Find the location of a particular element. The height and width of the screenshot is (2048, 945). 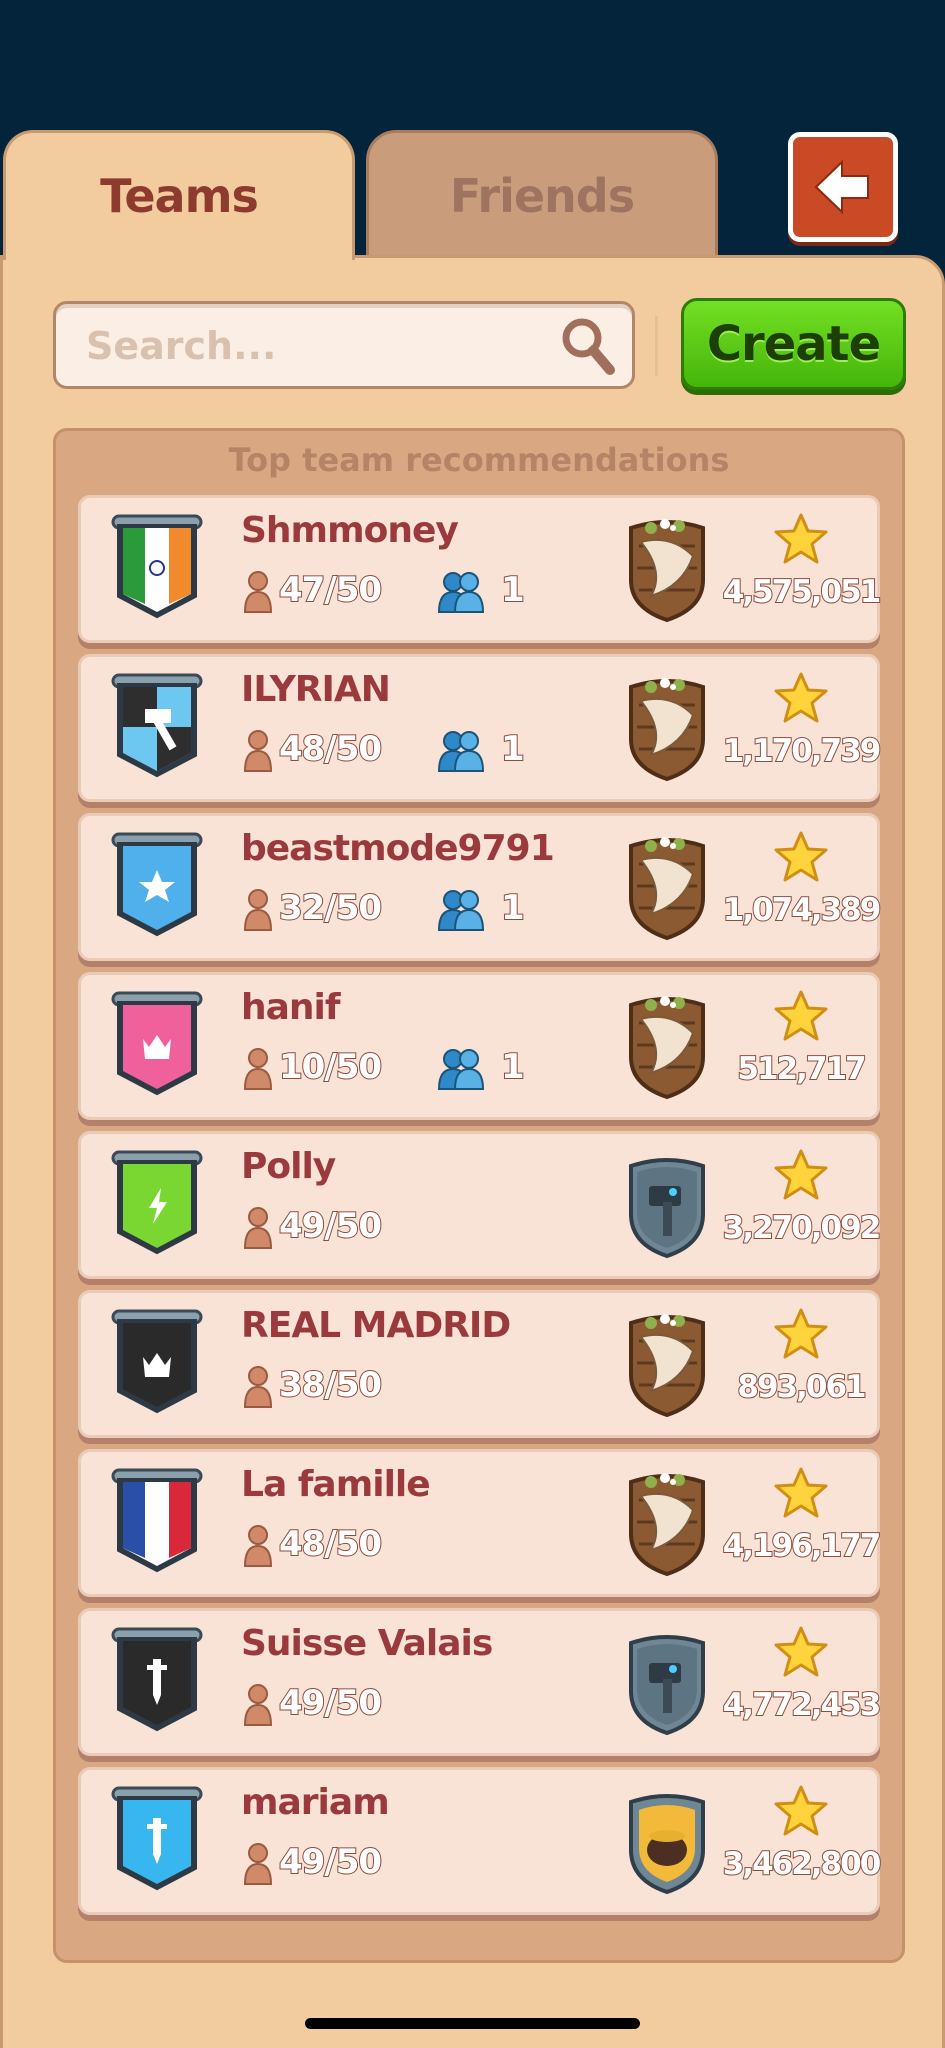

team-row: mariam 49/50 3,462,800 is located at coordinates (480, 1841).